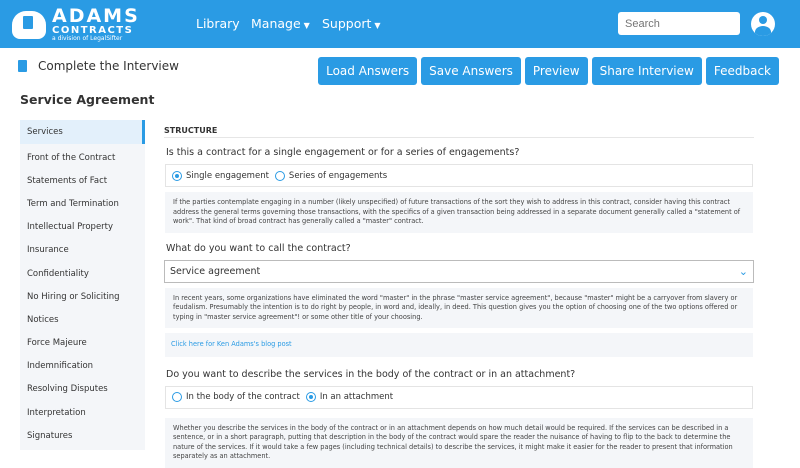  I want to click on share-interview-button: Share Interview, so click(646, 71).